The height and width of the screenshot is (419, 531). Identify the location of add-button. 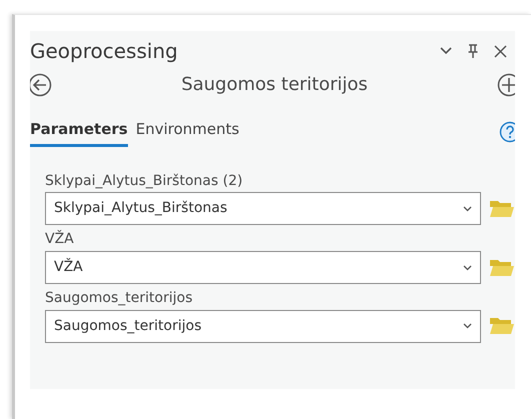
(505, 84).